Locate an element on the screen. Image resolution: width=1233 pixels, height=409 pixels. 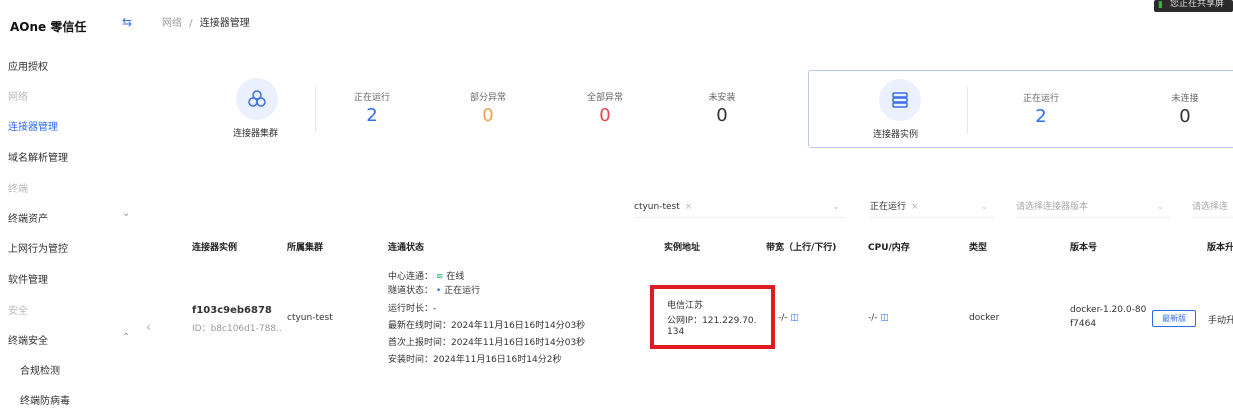
instance-stat-running: 正在运行 2 is located at coordinates (1041, 109).